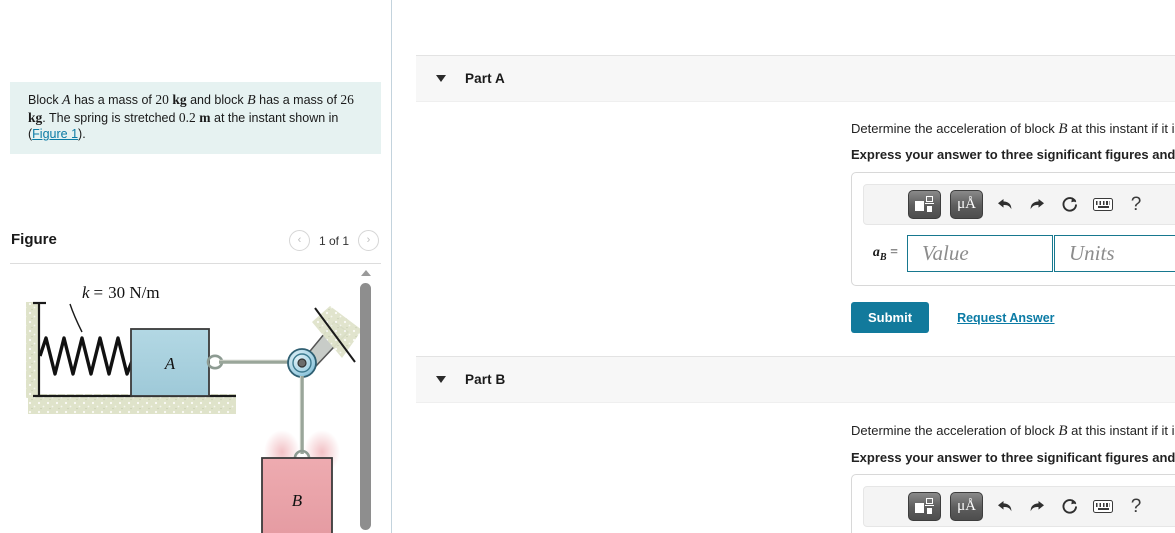 The image size is (1175, 533). I want to click on part-b-header: Part B, so click(795, 379).